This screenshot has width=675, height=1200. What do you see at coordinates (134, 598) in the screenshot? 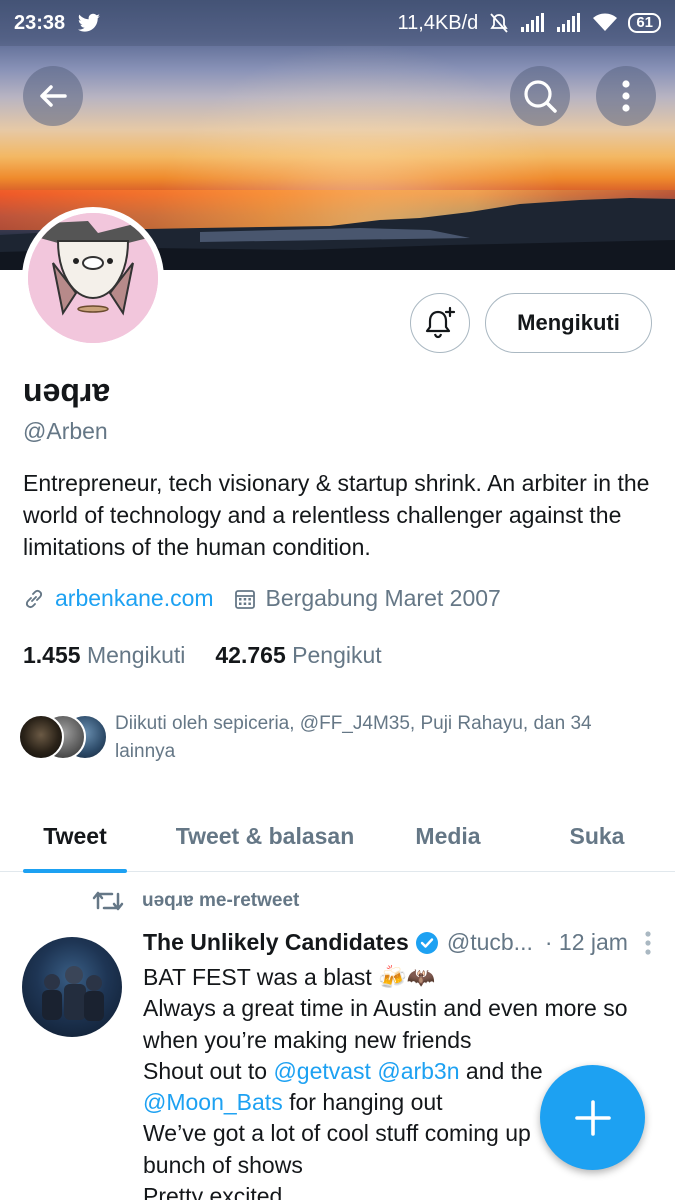
I see `profile-website-link: arbenkane.com` at bounding box center [134, 598].